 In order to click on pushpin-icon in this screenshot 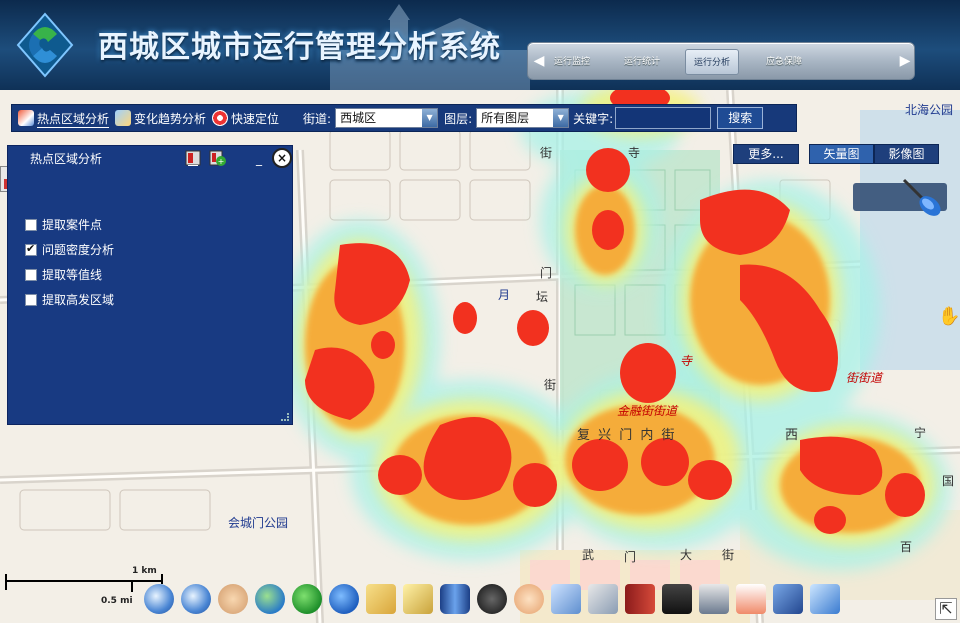, I will do `click(921, 197)`.